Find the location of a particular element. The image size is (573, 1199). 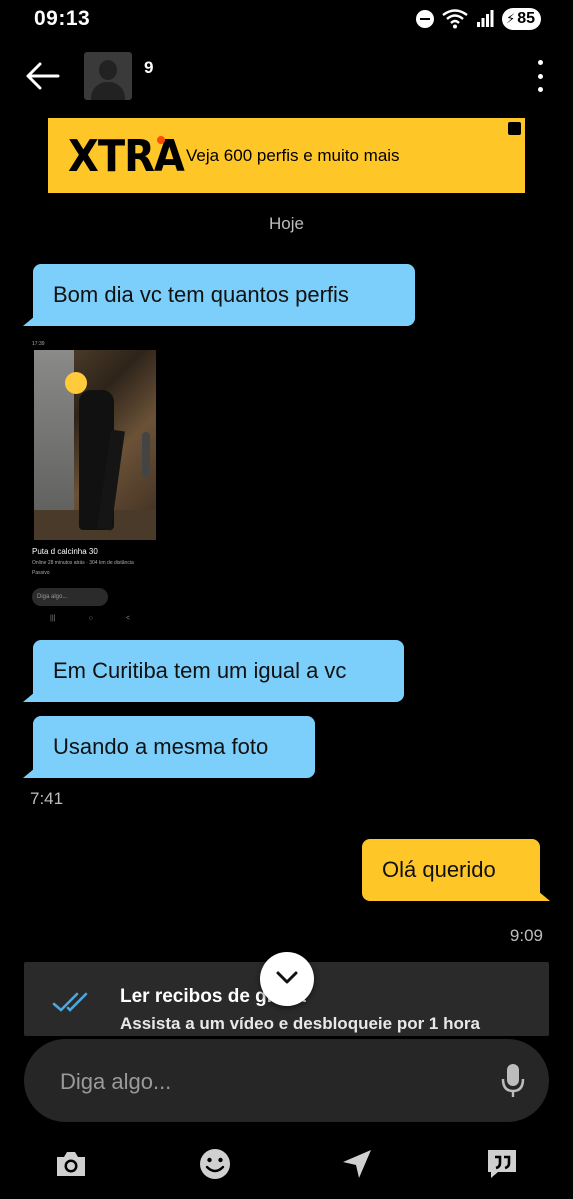

banner-text: Veja 600 perfis e muito mais is located at coordinates (293, 155).